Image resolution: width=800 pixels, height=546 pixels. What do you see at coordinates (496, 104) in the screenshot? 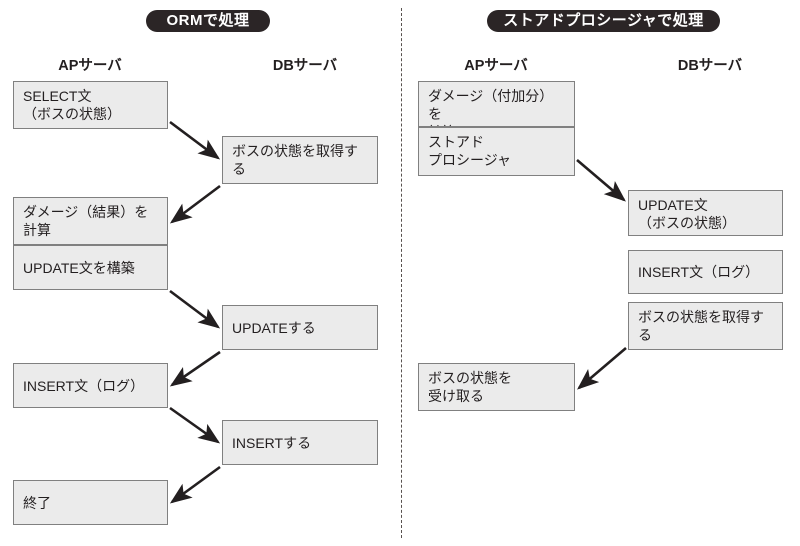
I see `process-node-sp-ap-1: ダメージ（付加分）を 計算` at bounding box center [496, 104].